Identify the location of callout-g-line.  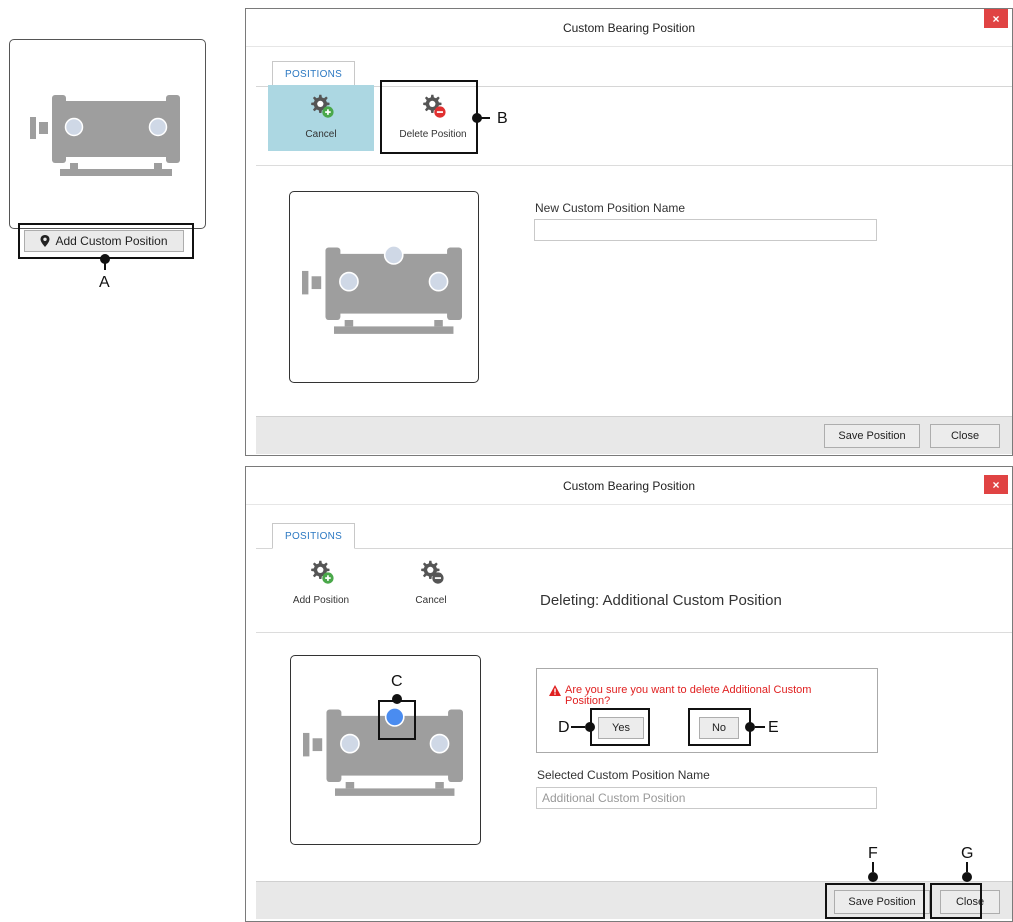
(967, 867).